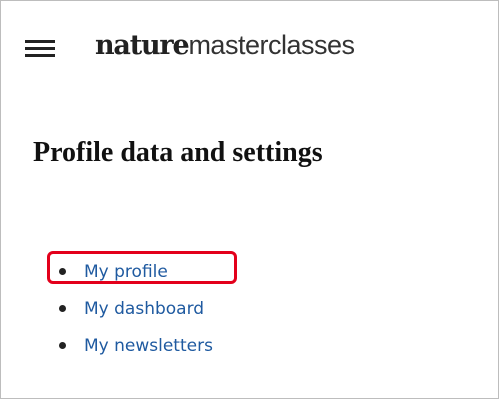 Image resolution: width=499 pixels, height=399 pixels. I want to click on logo-primary: nature, so click(142, 45).